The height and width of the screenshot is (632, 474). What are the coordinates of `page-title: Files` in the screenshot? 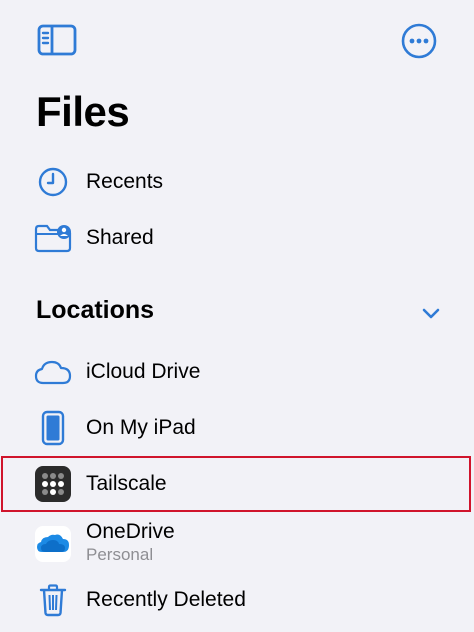 It's located at (83, 111).